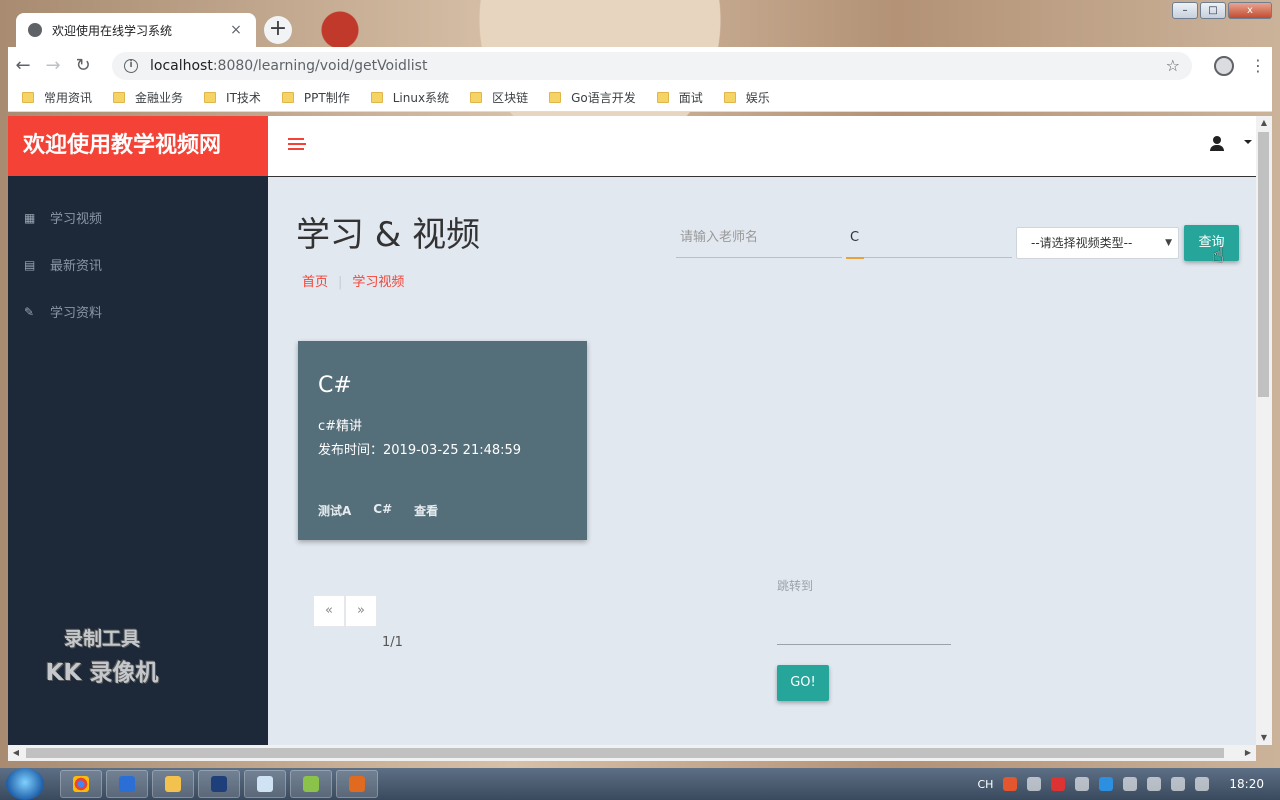 The image size is (1280, 800). What do you see at coordinates (1217, 144) in the screenshot?
I see `user-icon` at bounding box center [1217, 144].